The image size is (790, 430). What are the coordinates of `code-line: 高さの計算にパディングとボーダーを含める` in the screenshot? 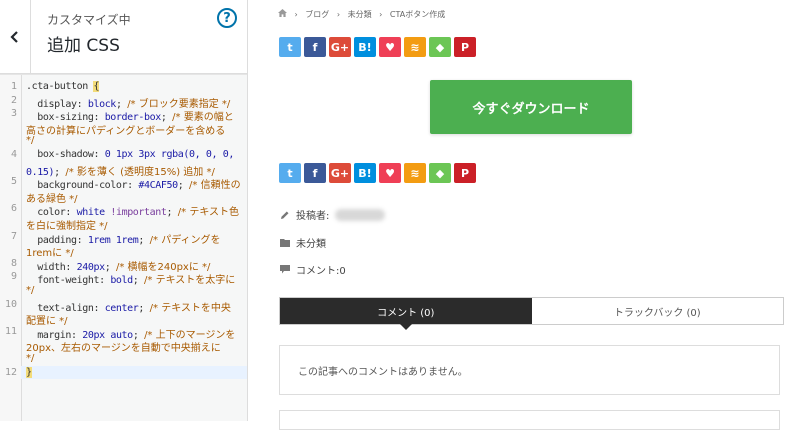 It's located at (125, 129).